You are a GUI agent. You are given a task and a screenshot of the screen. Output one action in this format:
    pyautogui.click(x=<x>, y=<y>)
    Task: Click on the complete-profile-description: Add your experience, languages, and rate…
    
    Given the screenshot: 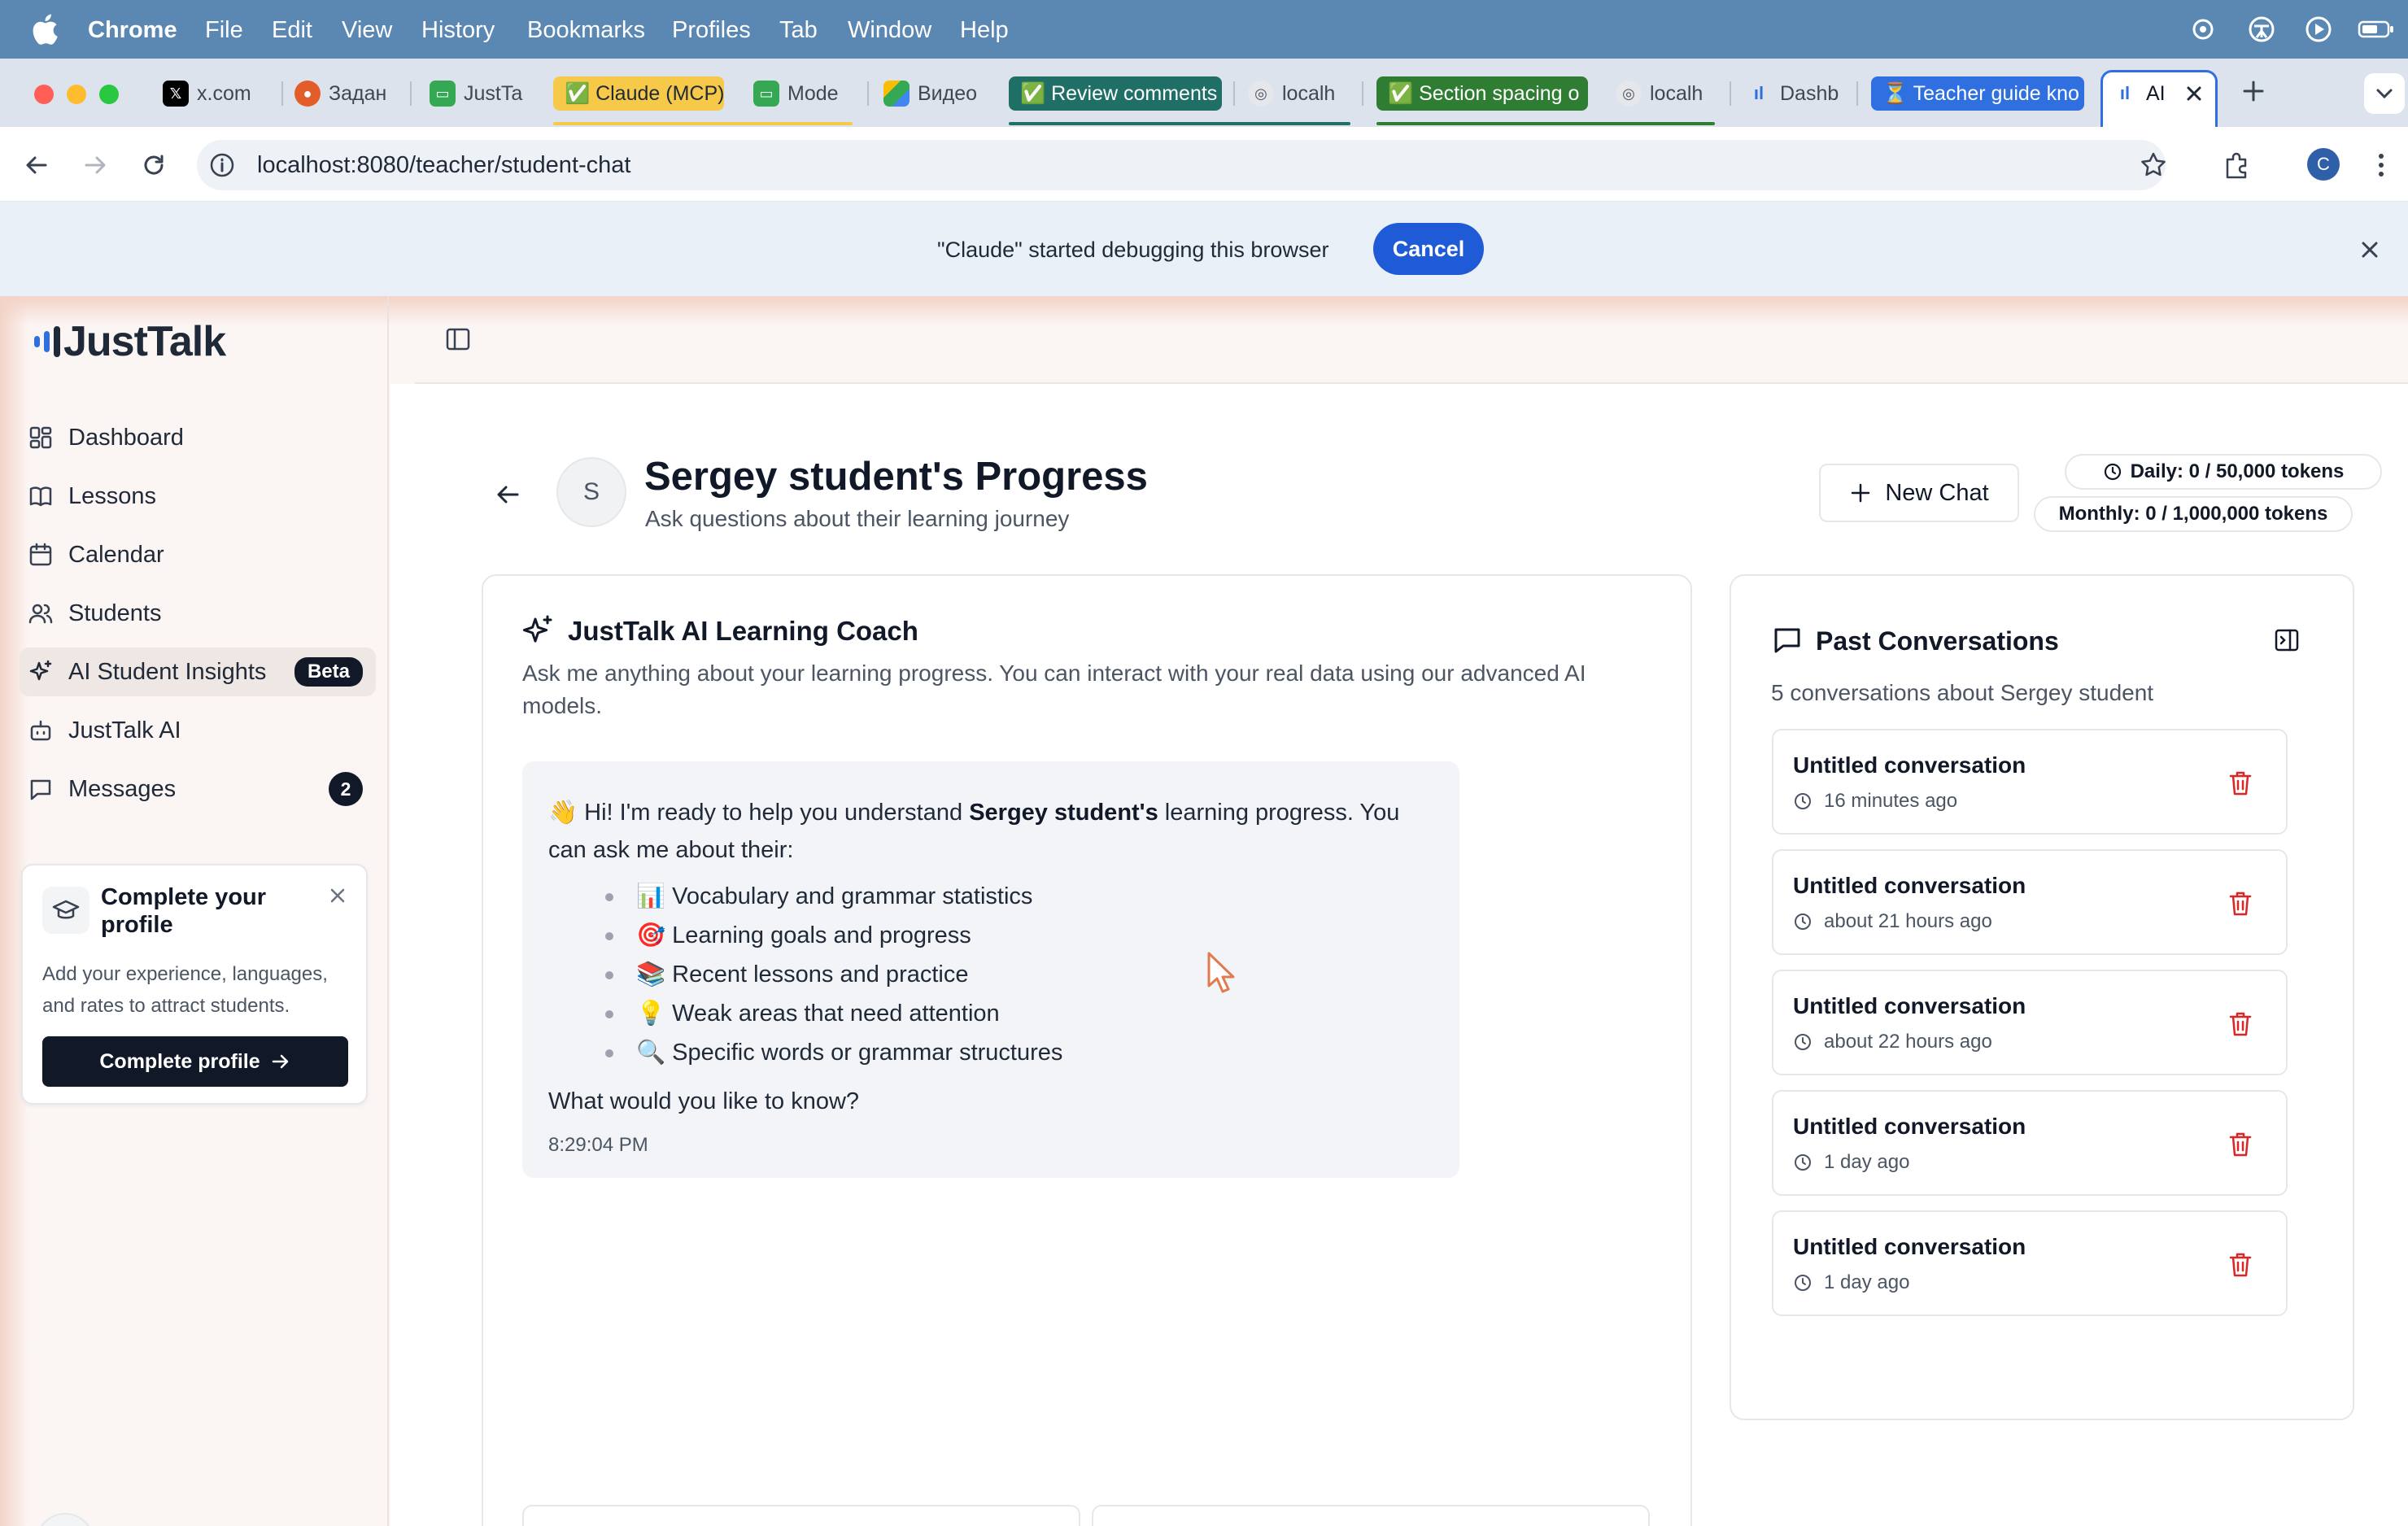 What is the action you would take?
    pyautogui.click(x=185, y=990)
    